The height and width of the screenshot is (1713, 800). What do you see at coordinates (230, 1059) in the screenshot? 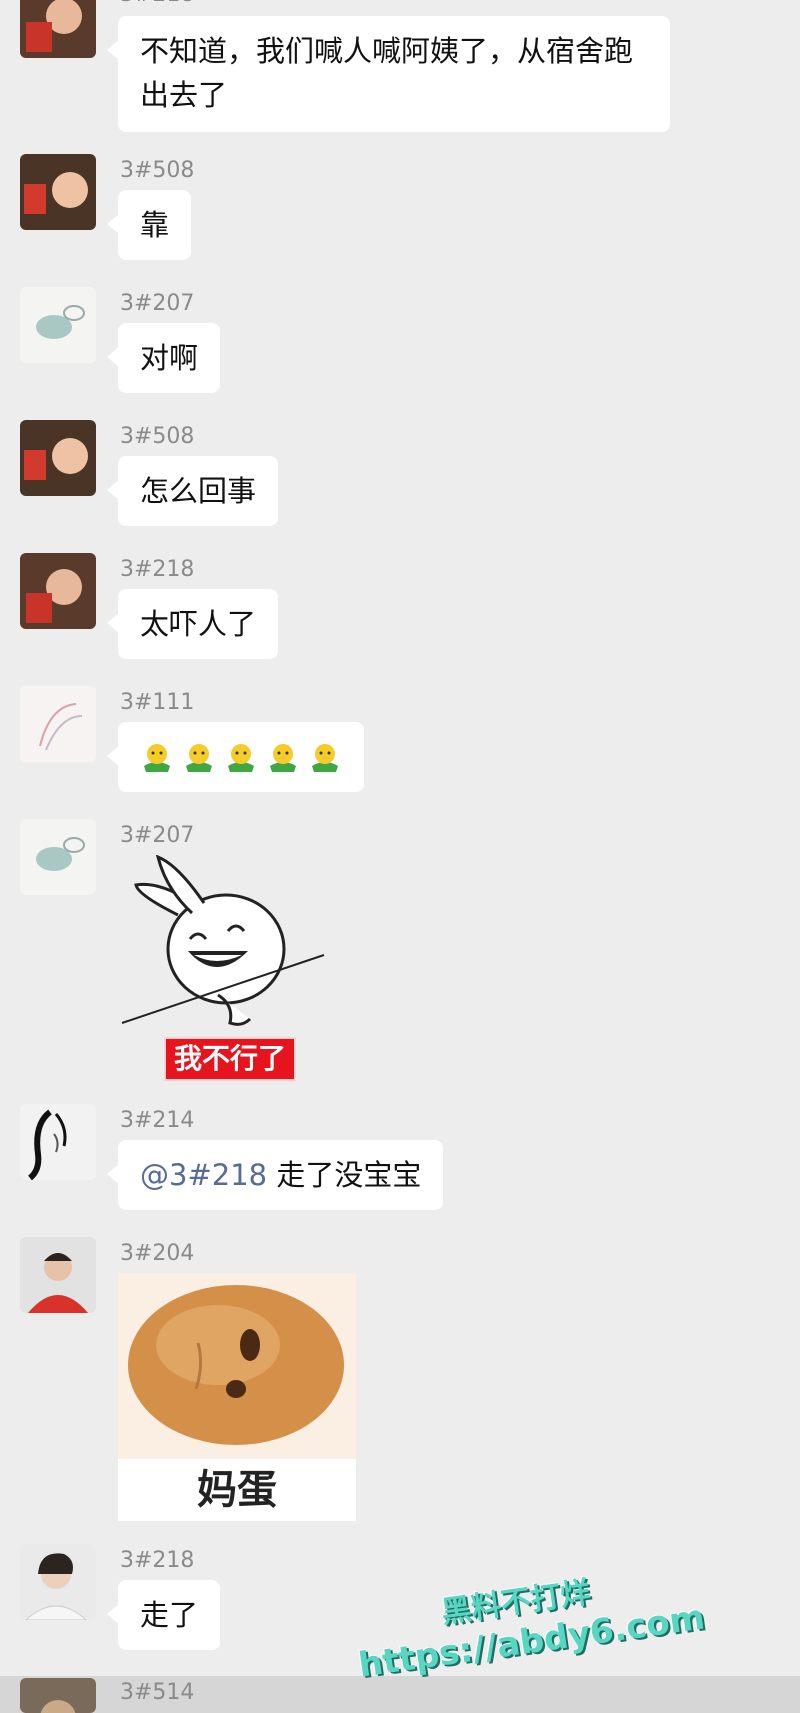
I see `sticker-caption: 我不行了` at bounding box center [230, 1059].